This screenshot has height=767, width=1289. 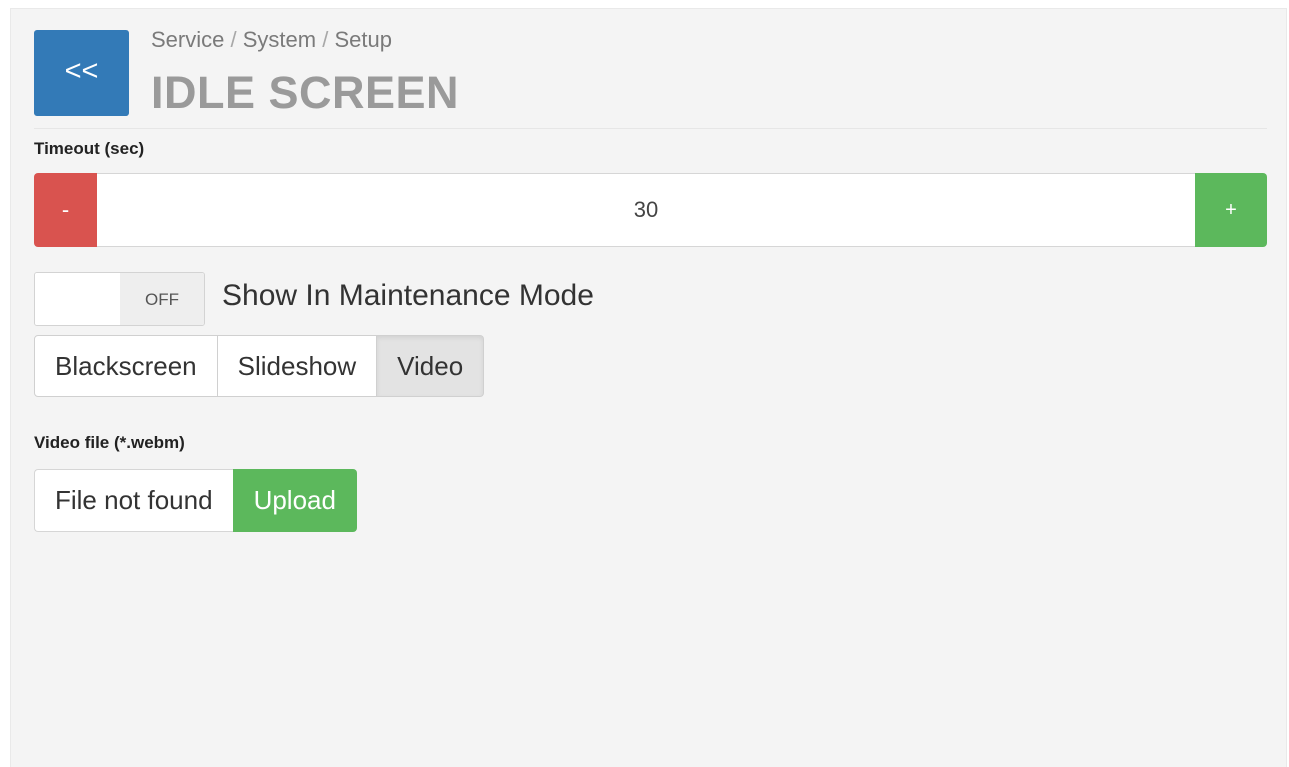 I want to click on timeout-input, so click(x=646, y=210).